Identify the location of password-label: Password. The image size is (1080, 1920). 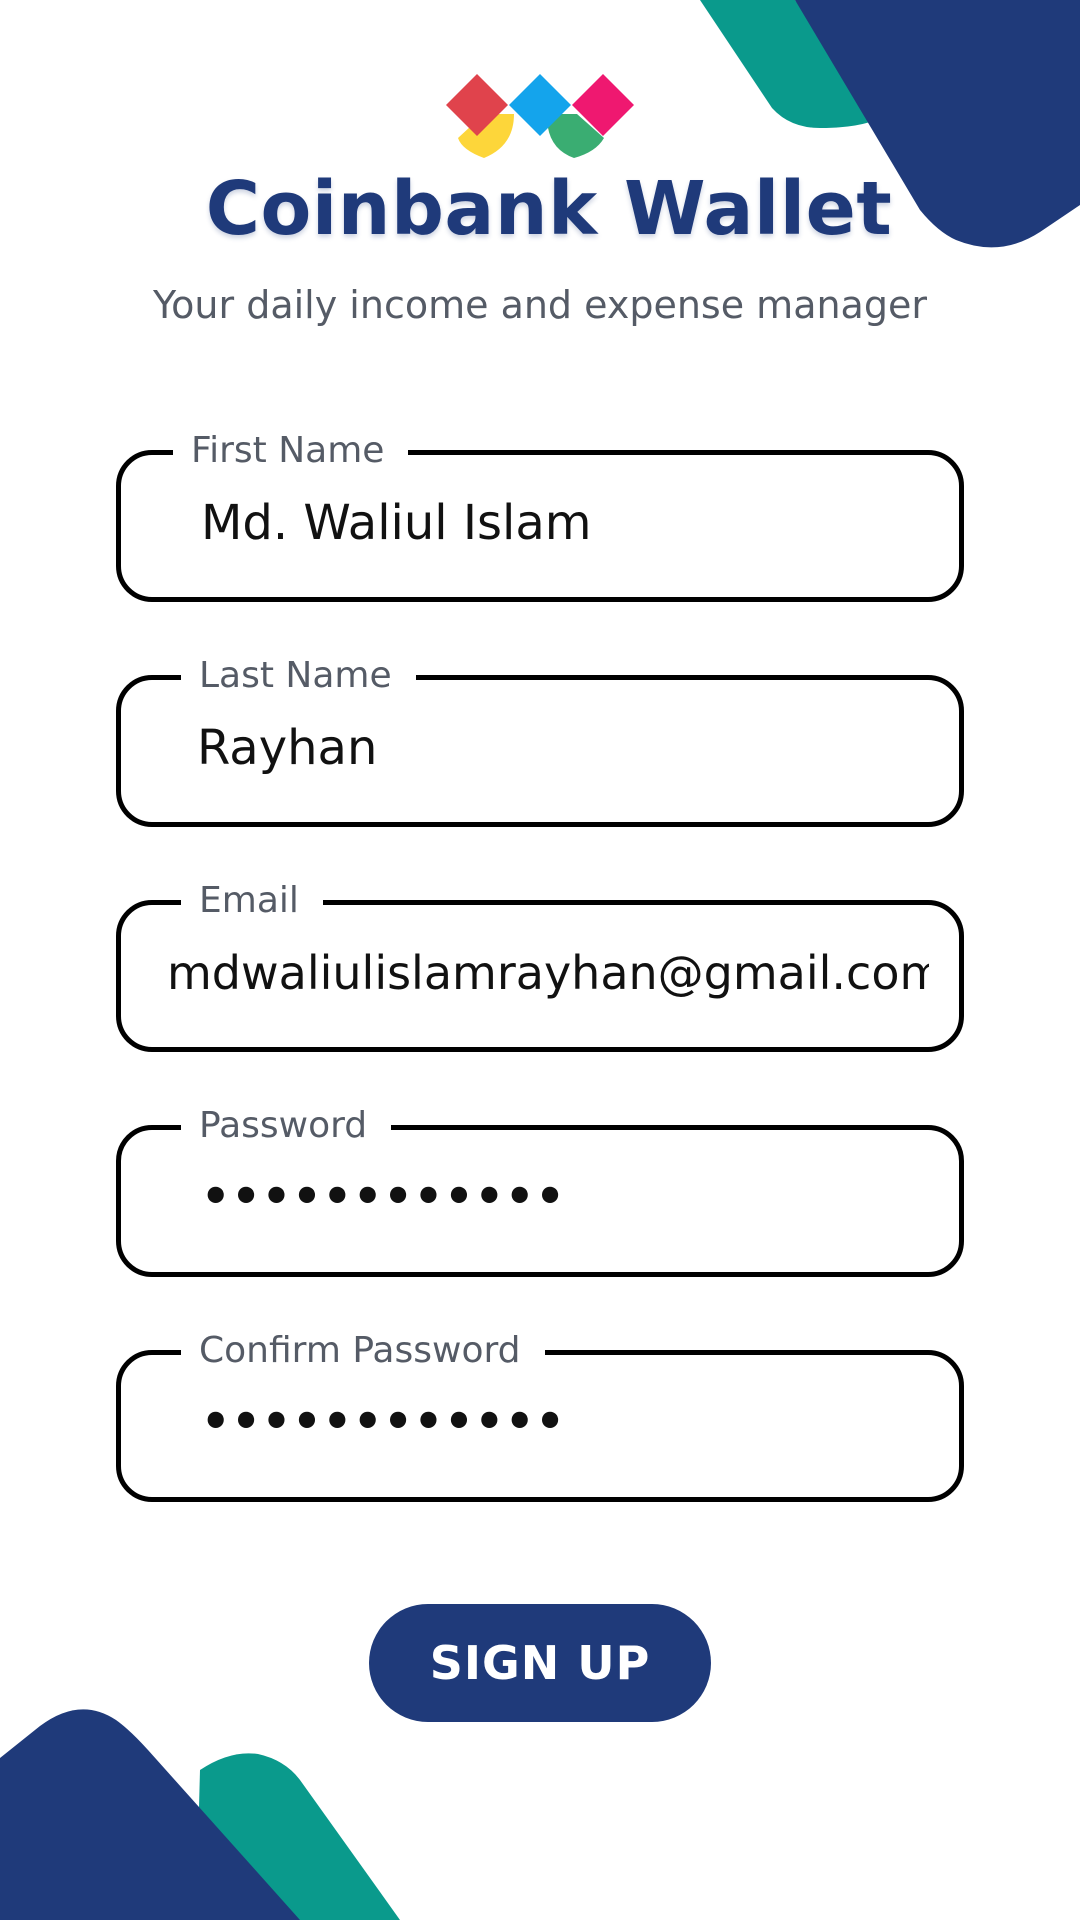
(286, 1126).